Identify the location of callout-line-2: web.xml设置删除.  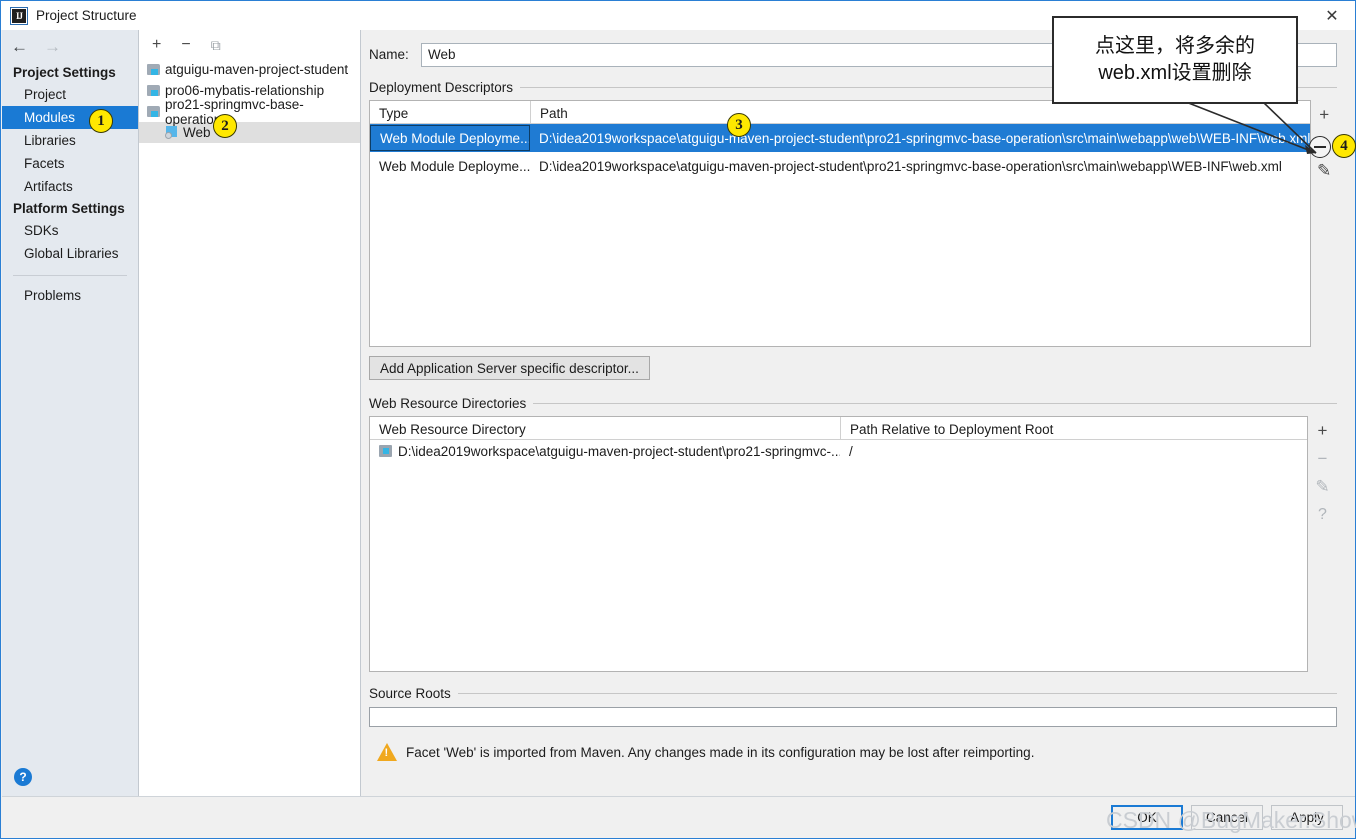
(1175, 73).